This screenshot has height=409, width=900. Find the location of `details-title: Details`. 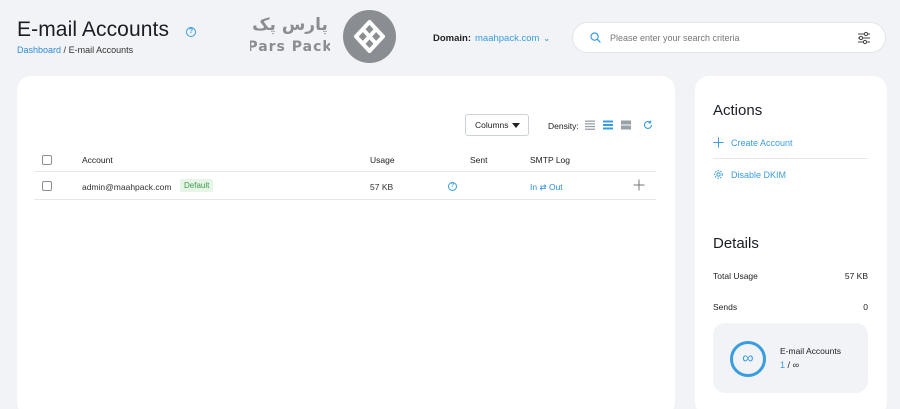

details-title: Details is located at coordinates (736, 243).